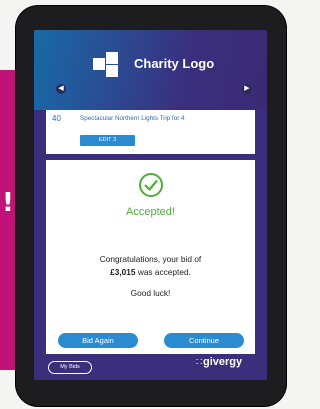 The height and width of the screenshot is (409, 320). What do you see at coordinates (247, 89) in the screenshot?
I see `next-arrow-icon: ▶` at bounding box center [247, 89].